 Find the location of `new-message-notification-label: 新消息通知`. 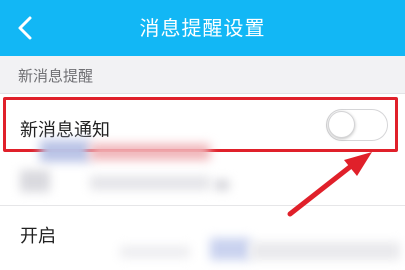

new-message-notification-label: 新消息通知 is located at coordinates (65, 130).